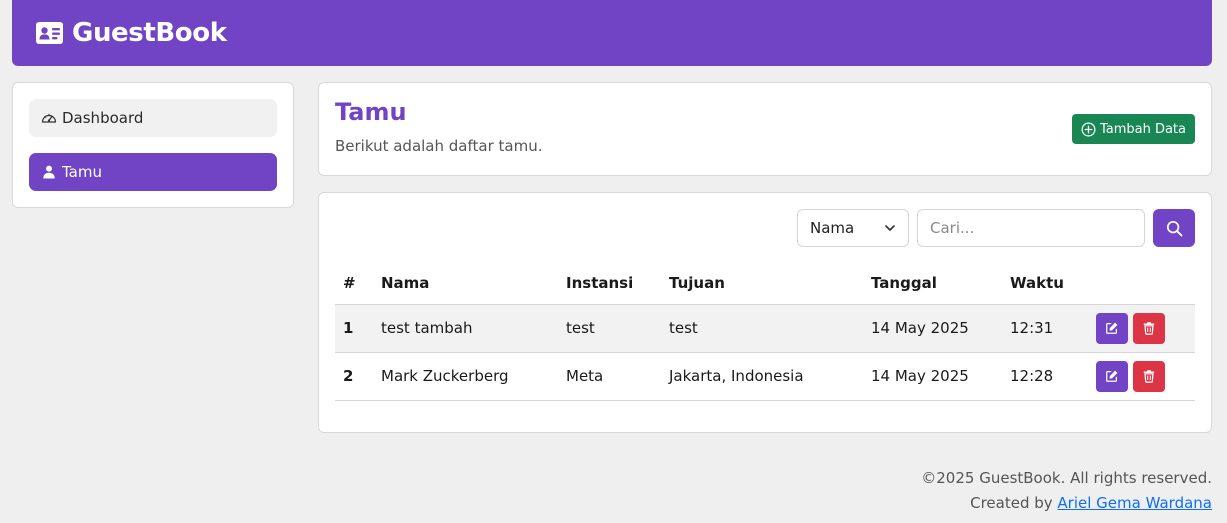  What do you see at coordinates (1088, 129) in the screenshot?
I see `plus-circle-icon` at bounding box center [1088, 129].